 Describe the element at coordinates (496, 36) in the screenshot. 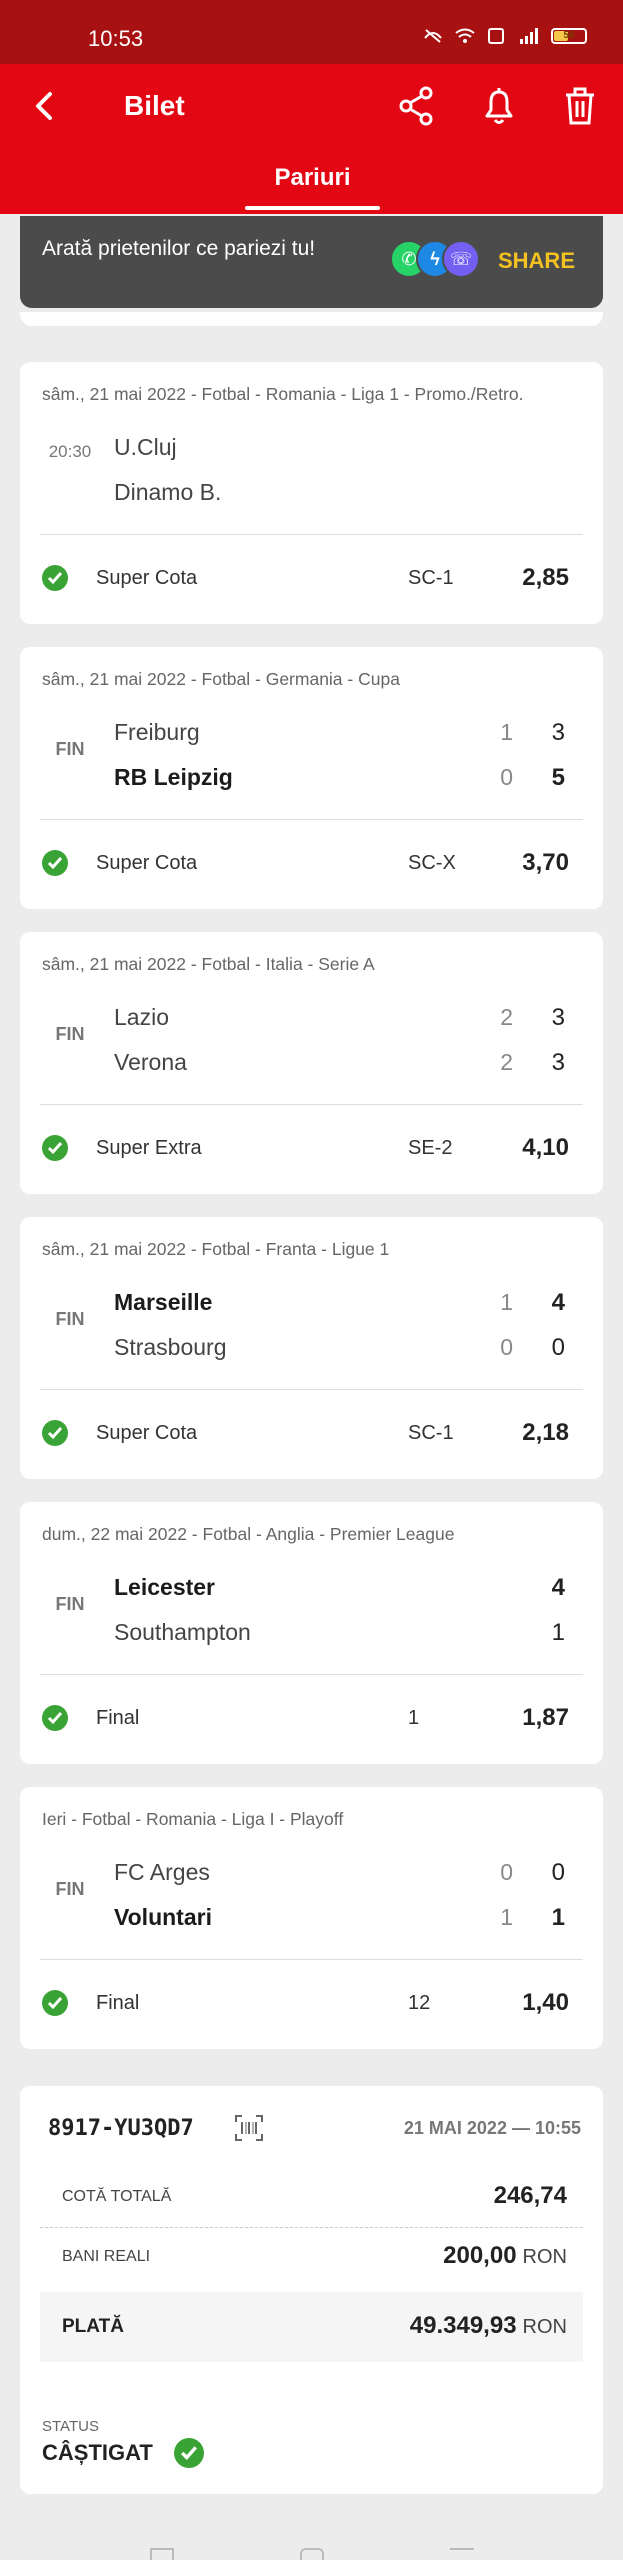

I see `volte-icon` at that location.